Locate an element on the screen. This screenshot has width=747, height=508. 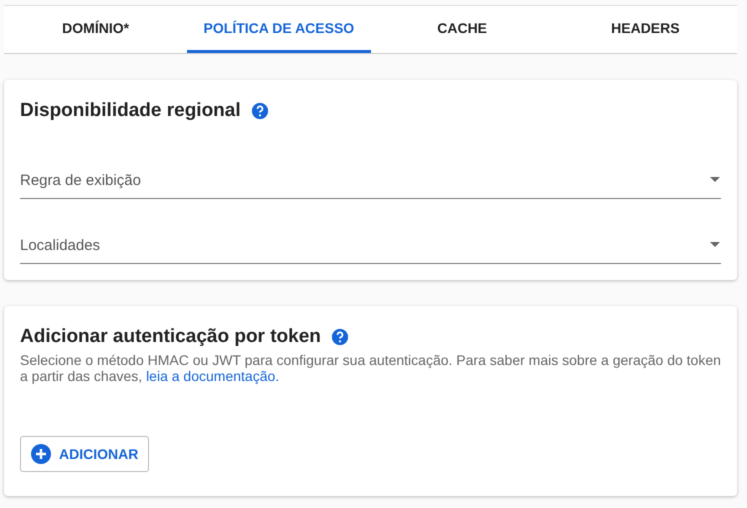
card-title: Adicionar autenticação por token is located at coordinates (170, 337).